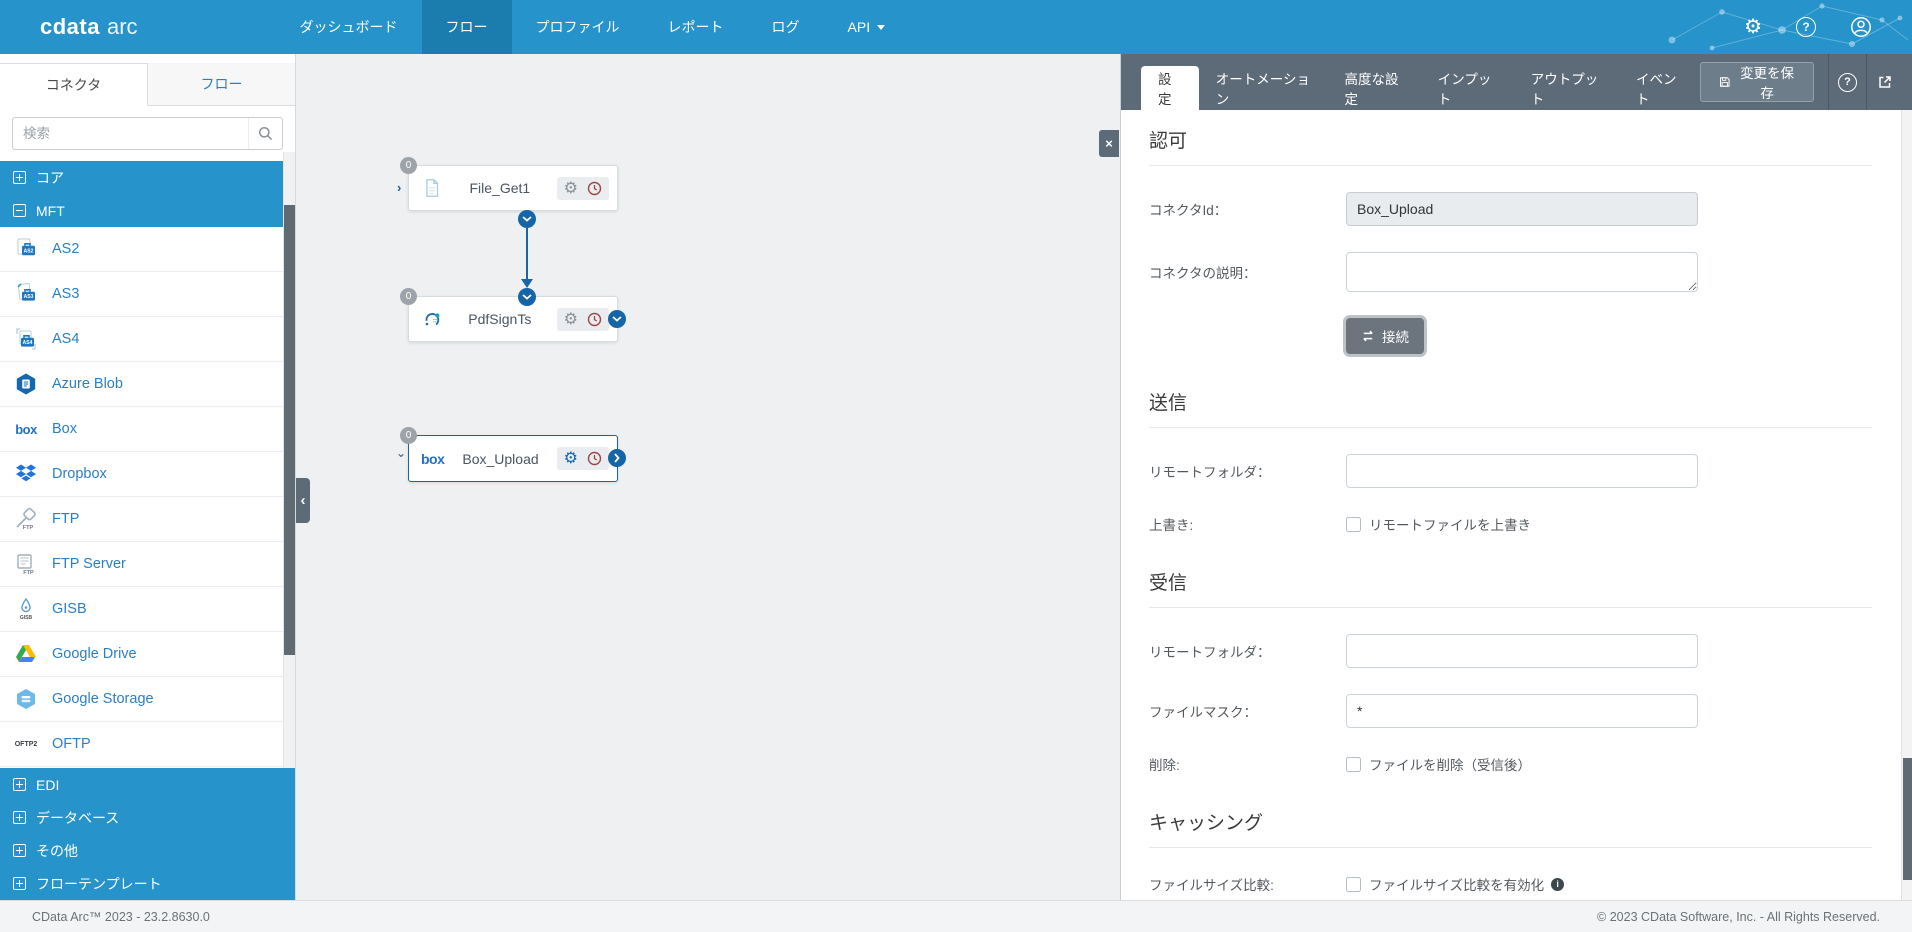  I want to click on connector-description-input, so click(1522, 272).